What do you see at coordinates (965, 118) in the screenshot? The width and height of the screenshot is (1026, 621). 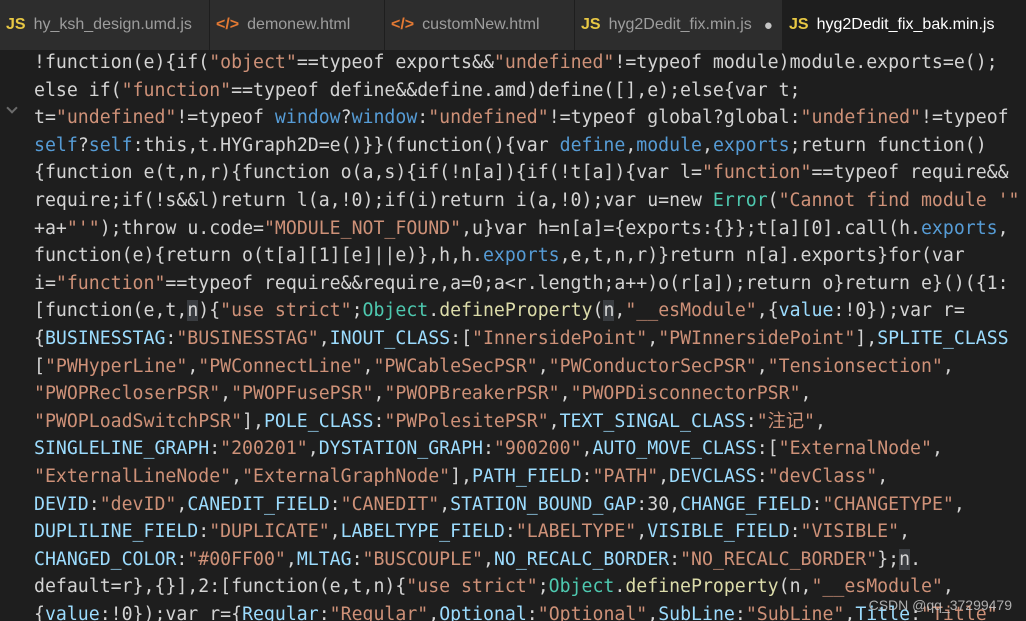 I see `code-token: !=typeof` at bounding box center [965, 118].